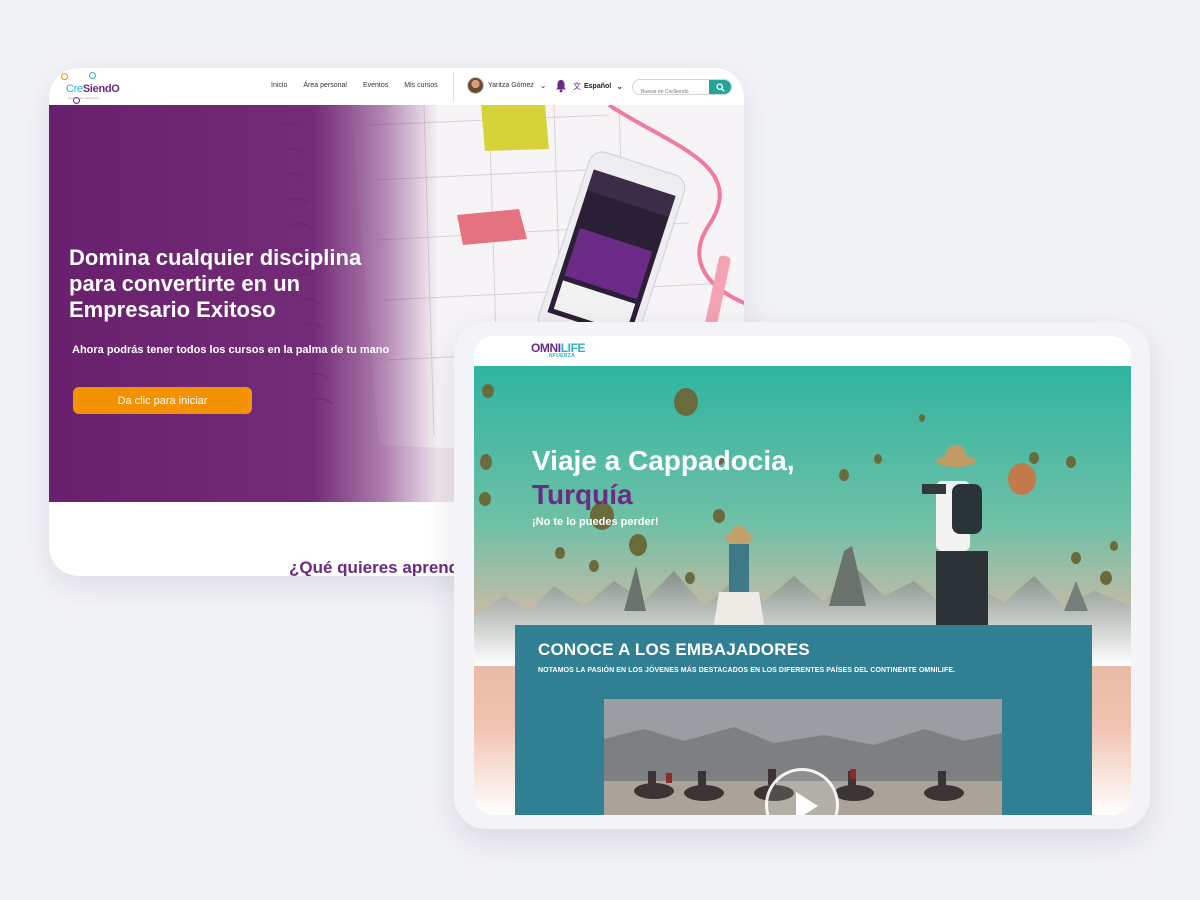  Describe the element at coordinates (663, 460) in the screenshot. I see `hero-title-line1: Viaje a Cappadocia,` at that location.